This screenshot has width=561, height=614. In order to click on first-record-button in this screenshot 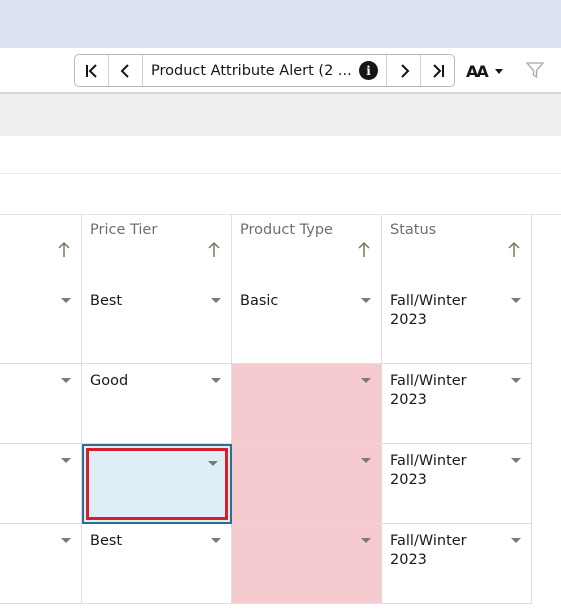, I will do `click(92, 70)`.